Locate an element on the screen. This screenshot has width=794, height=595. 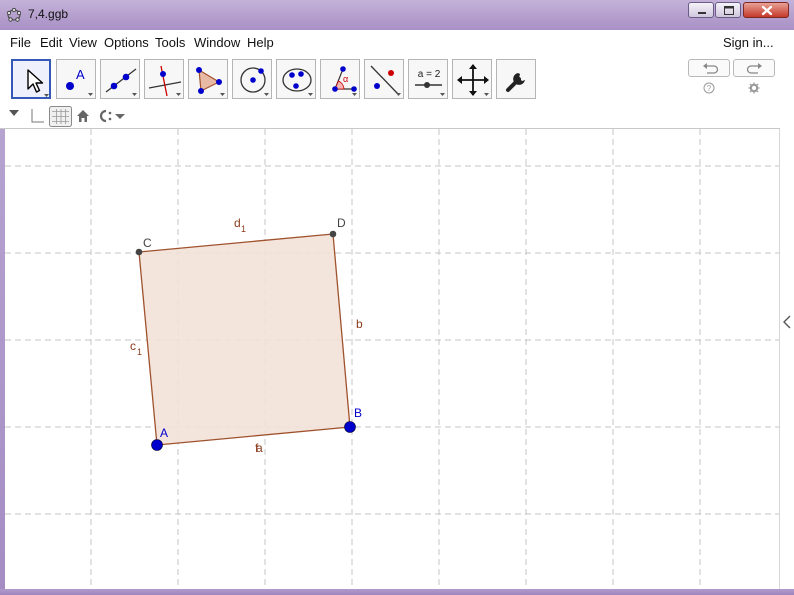
move-tool is located at coordinates (31, 79).